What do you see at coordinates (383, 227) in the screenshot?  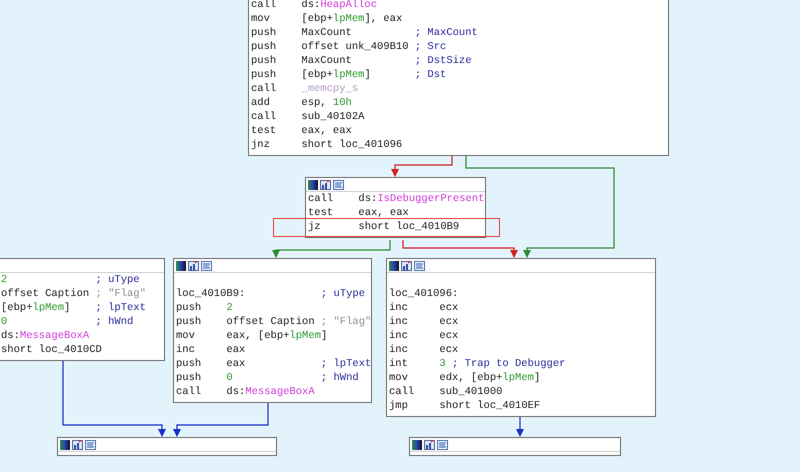 I see `code-line: jz short loc_4010B9` at bounding box center [383, 227].